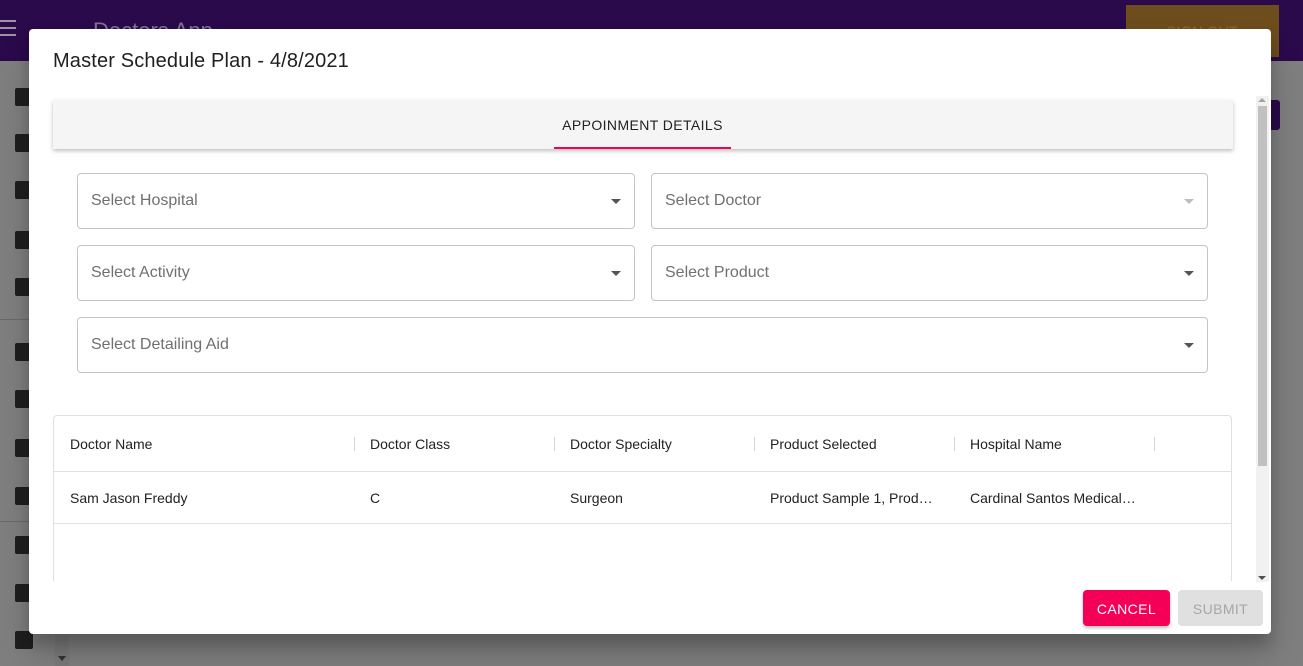  I want to click on doctor-select: Select Doctor, so click(929, 201).